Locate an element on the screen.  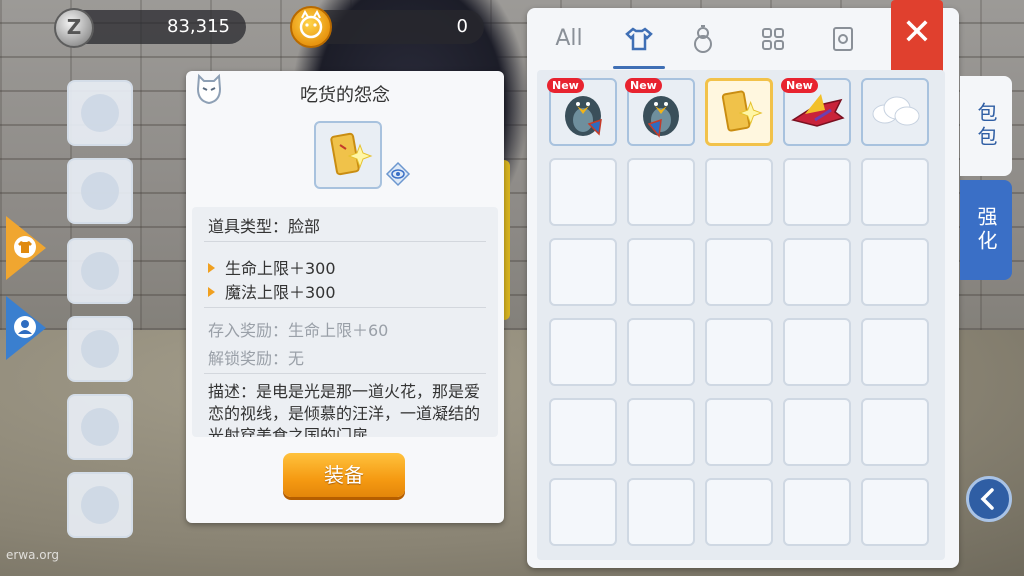
gourd-icon is located at coordinates (703, 39).